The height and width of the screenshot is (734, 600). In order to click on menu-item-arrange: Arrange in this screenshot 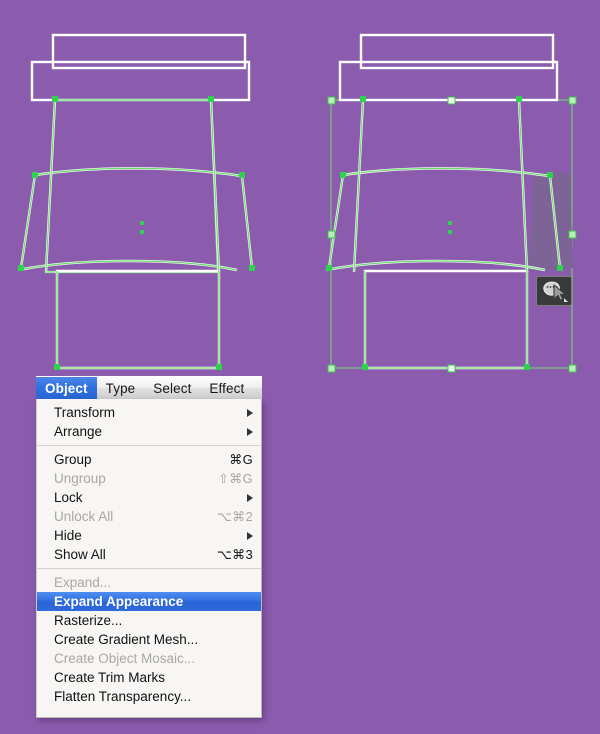, I will do `click(149, 431)`.